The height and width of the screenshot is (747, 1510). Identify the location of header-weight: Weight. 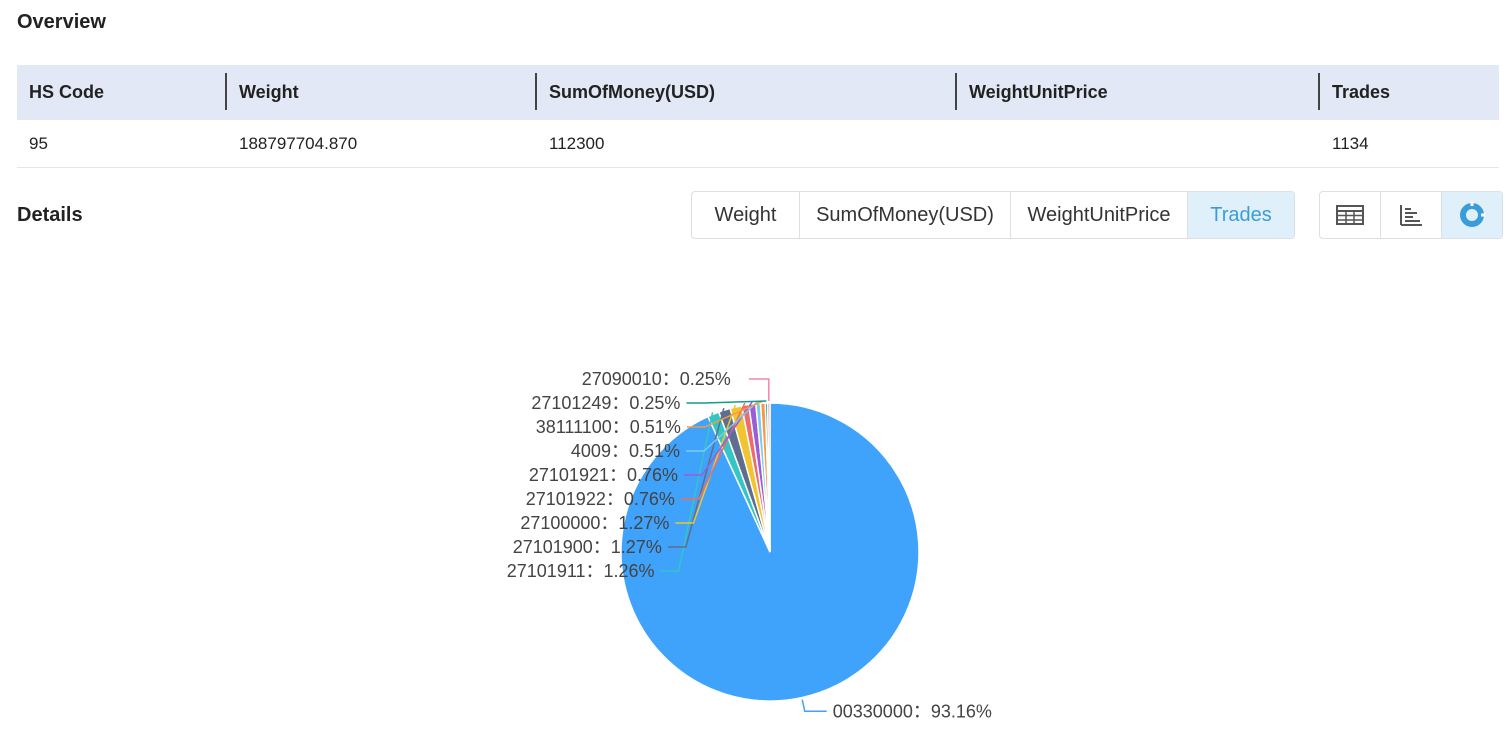
(269, 92).